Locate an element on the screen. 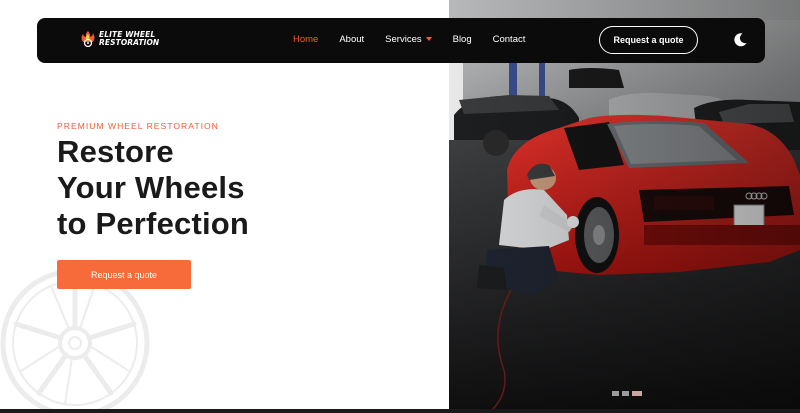  nav-menu: Home About Services Blog Contact is located at coordinates (419, 39).